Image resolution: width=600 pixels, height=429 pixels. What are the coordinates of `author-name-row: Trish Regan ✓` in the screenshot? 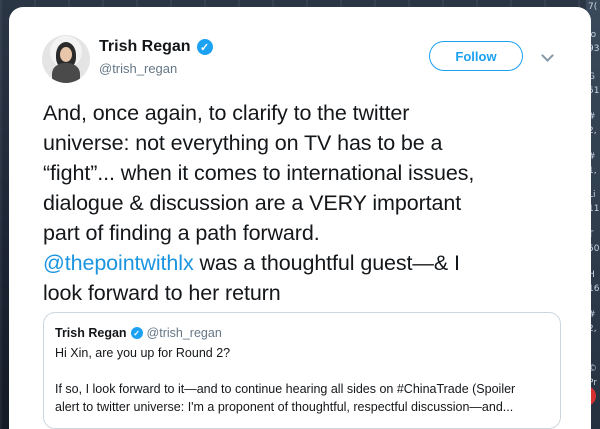 It's located at (156, 47).